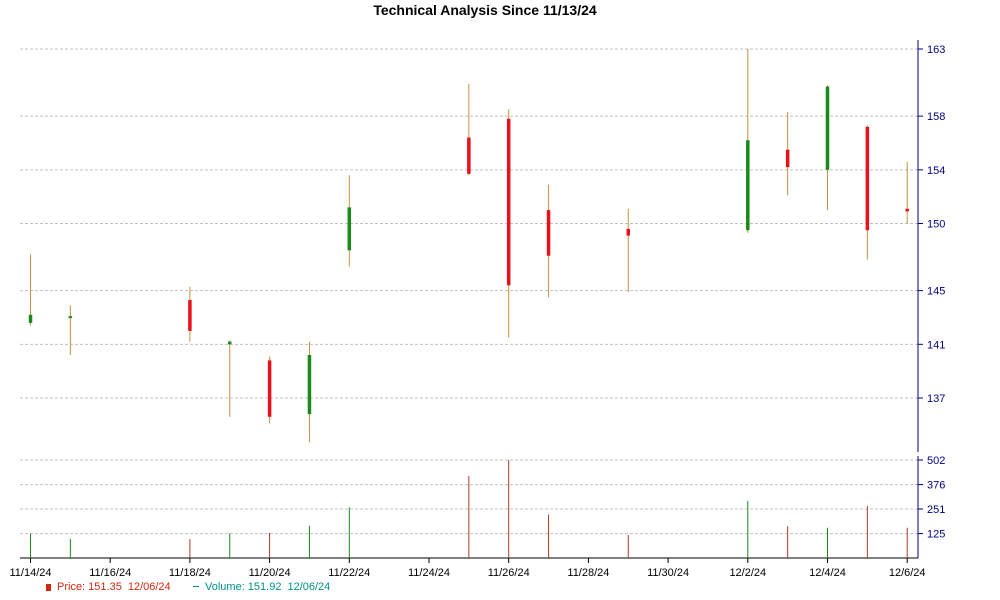 Image resolution: width=1000 pixels, height=600 pixels. What do you see at coordinates (149, 587) in the screenshot?
I see `price-legend-date: 12/06/24` at bounding box center [149, 587].